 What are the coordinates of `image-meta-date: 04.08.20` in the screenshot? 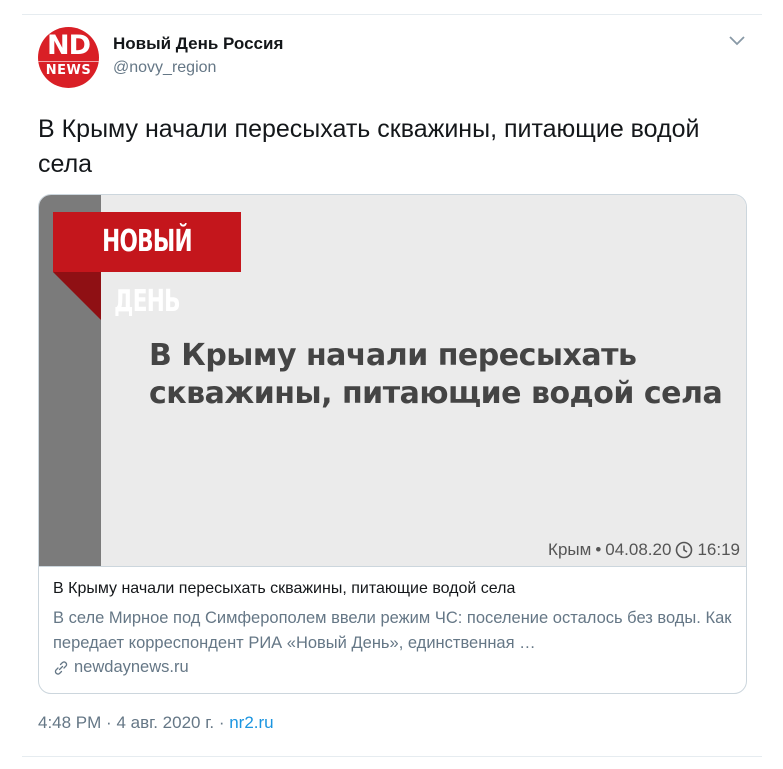 It's located at (638, 549).